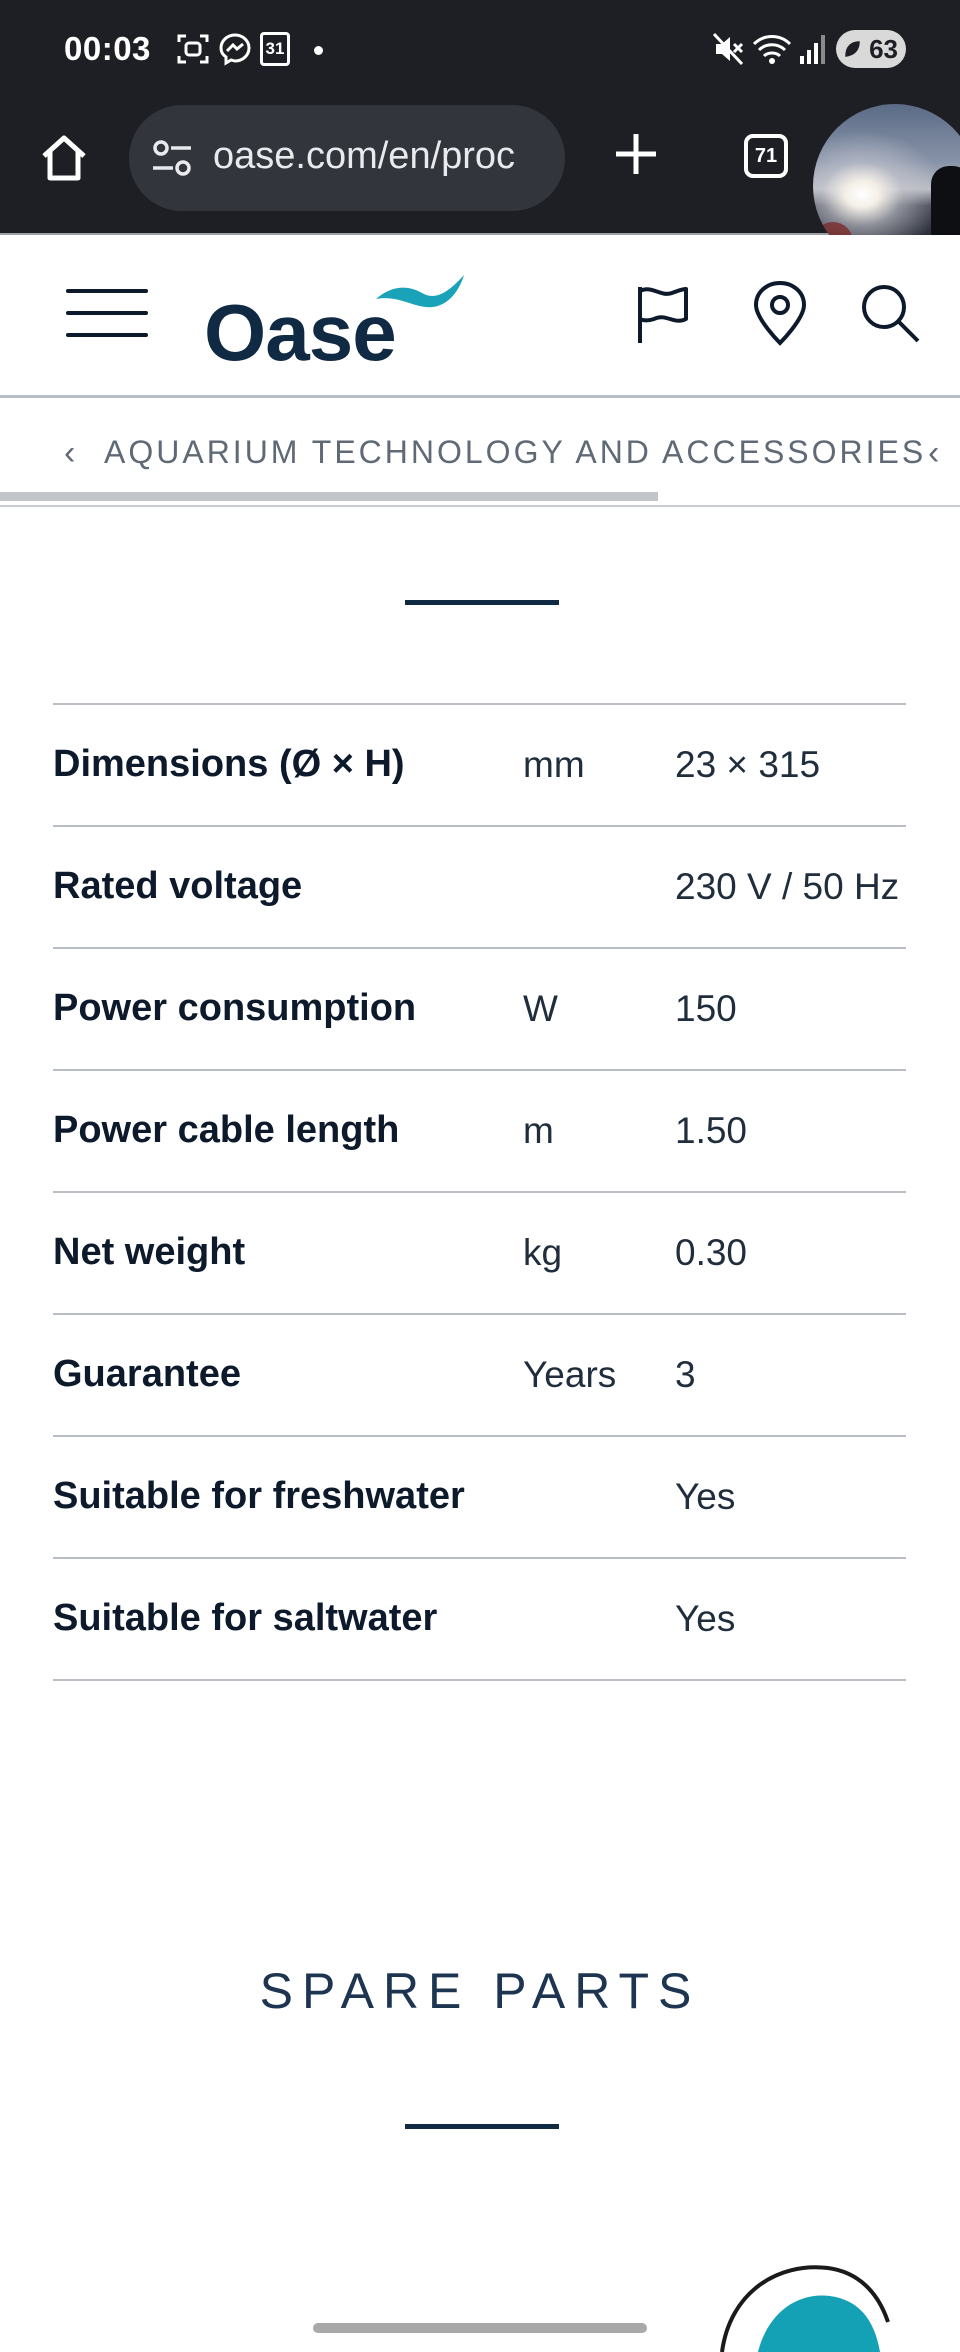 The width and height of the screenshot is (960, 2352). I want to click on spec-label: Suitable for saltwater, so click(245, 1618).